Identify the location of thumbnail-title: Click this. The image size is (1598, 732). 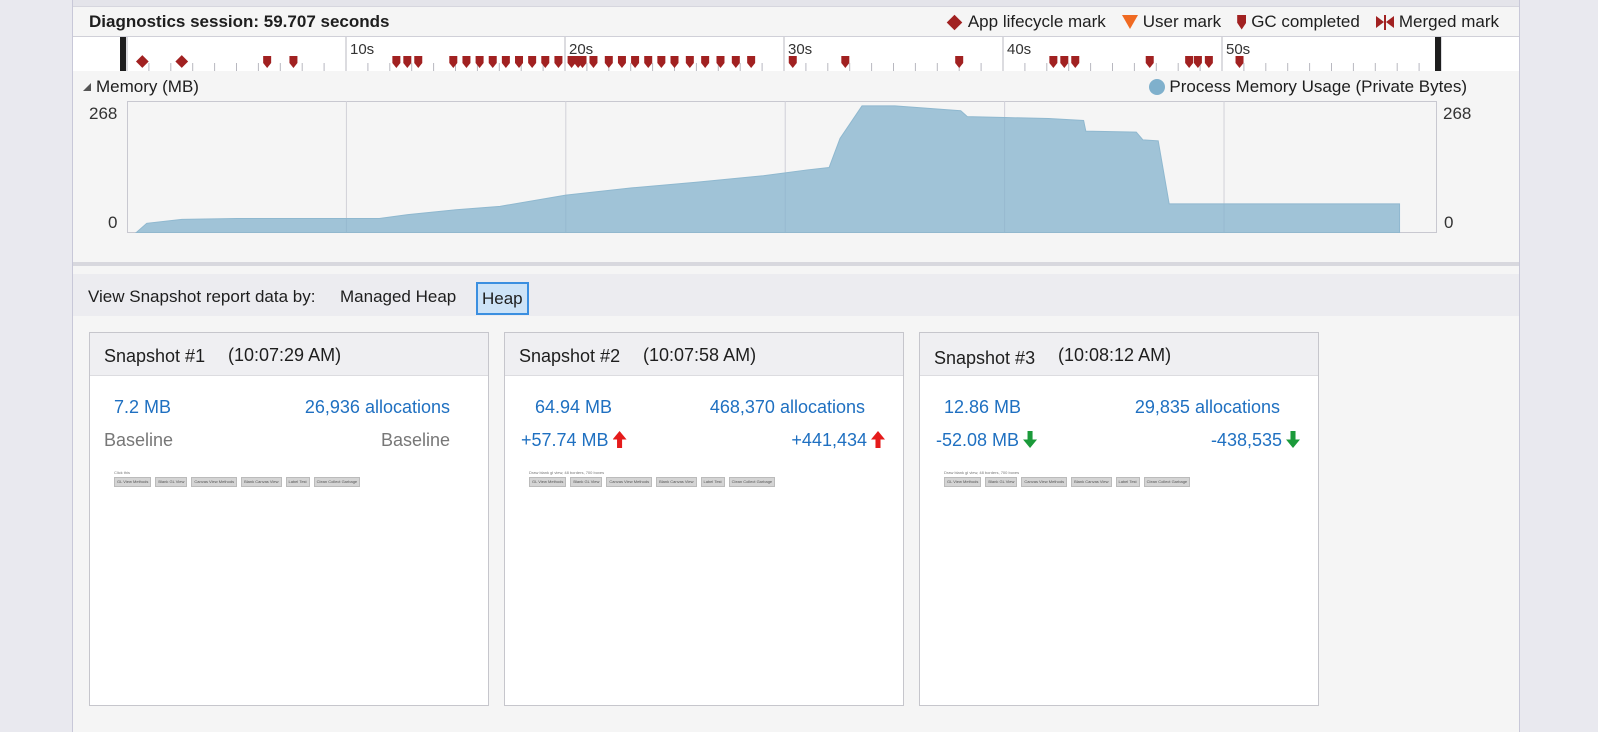
(122, 472).